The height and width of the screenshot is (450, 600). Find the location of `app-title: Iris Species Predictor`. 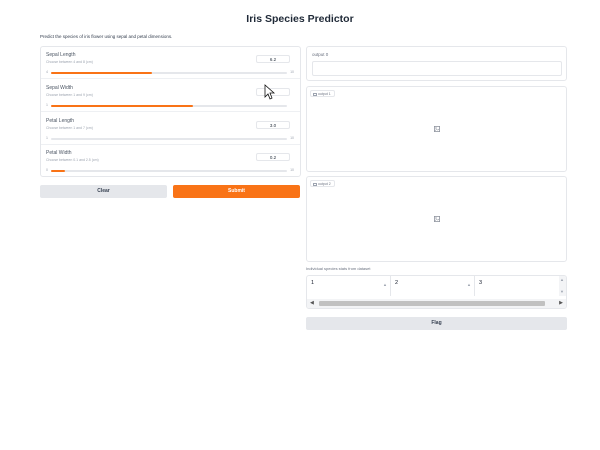

app-title: Iris Species Predictor is located at coordinates (300, 19).